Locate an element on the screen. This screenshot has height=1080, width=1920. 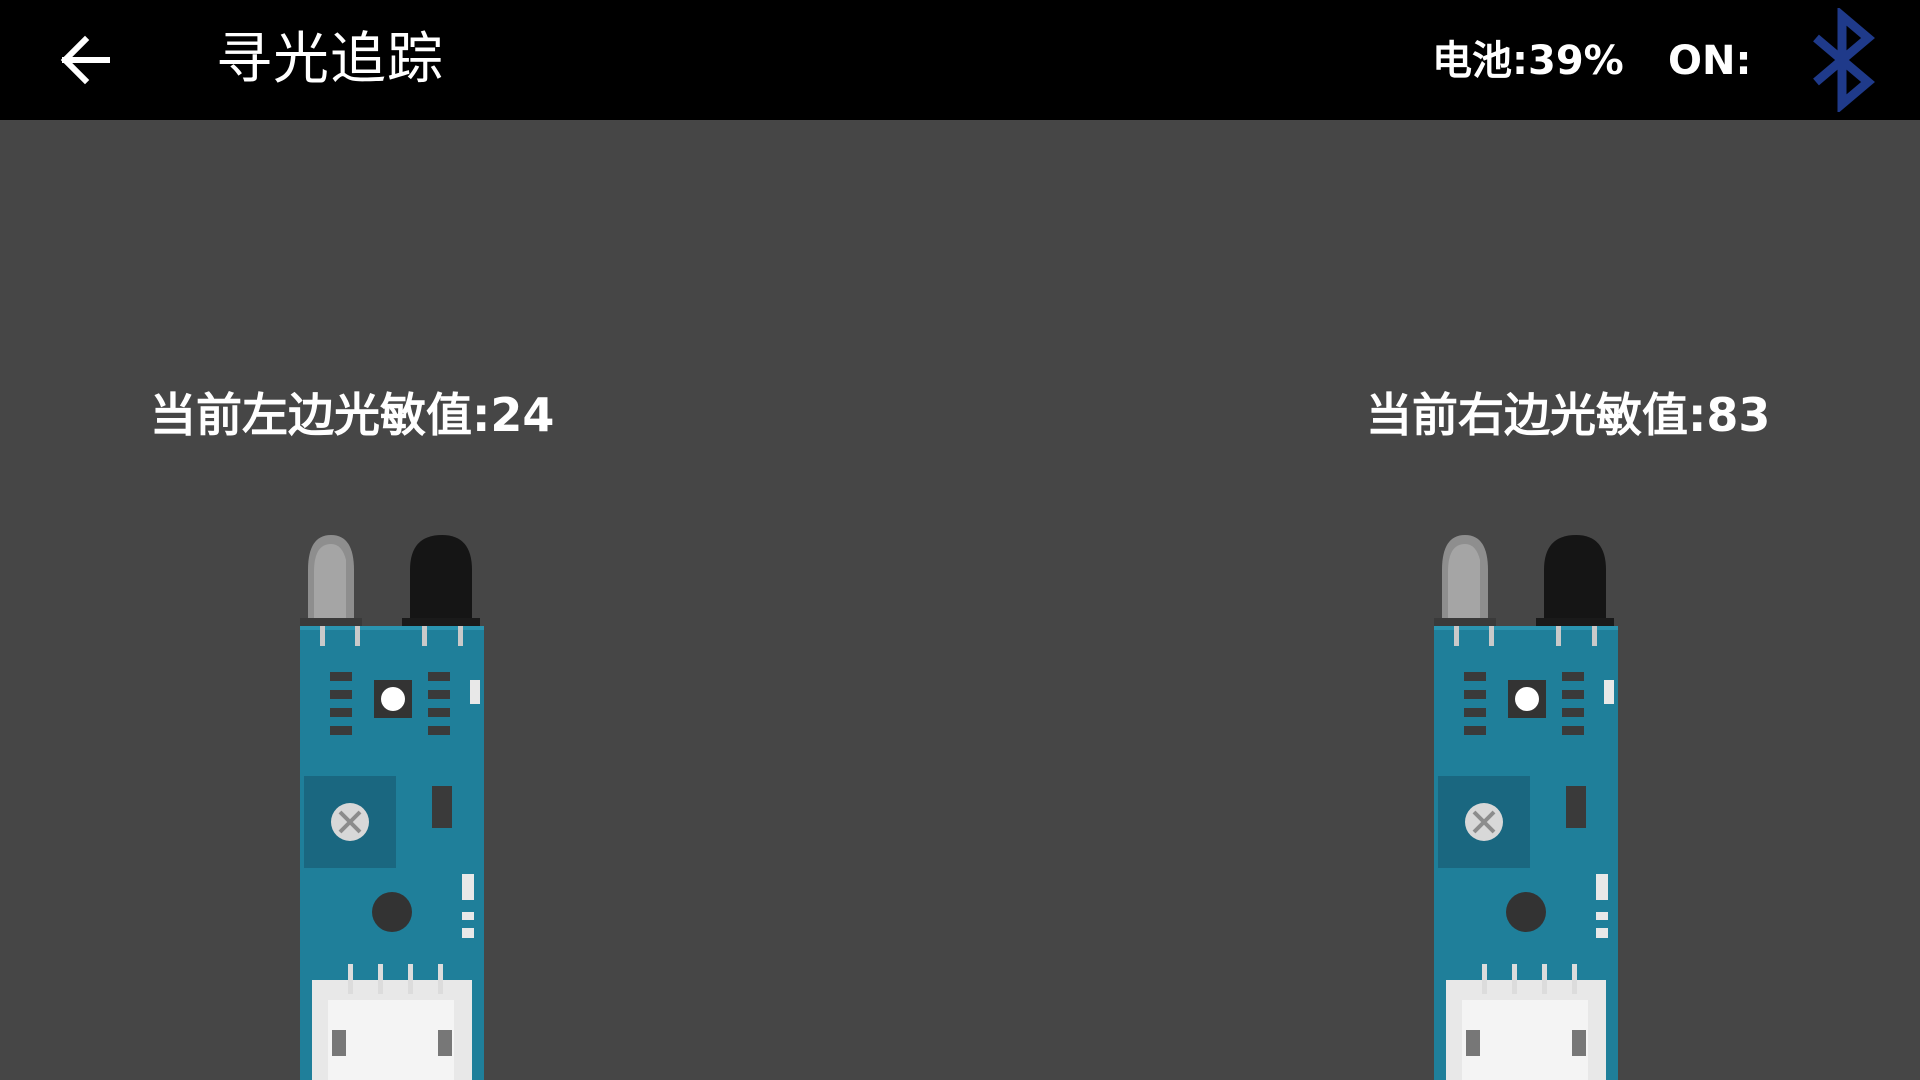
bluetooth-icon is located at coordinates (1844, 60).